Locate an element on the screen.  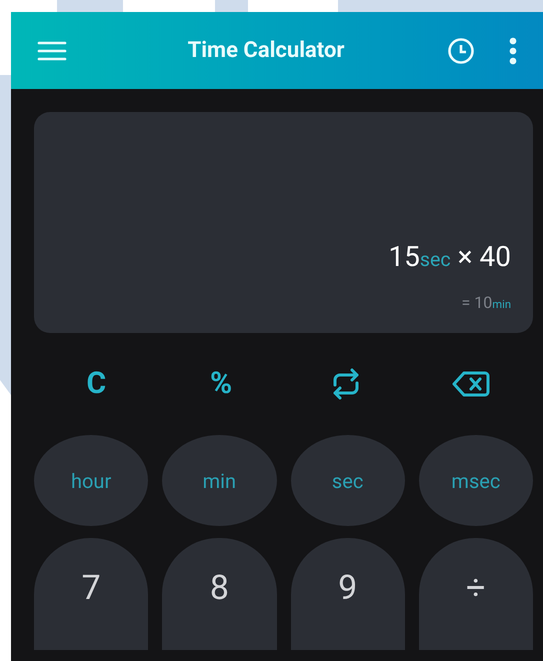
swap-button is located at coordinates (345, 384).